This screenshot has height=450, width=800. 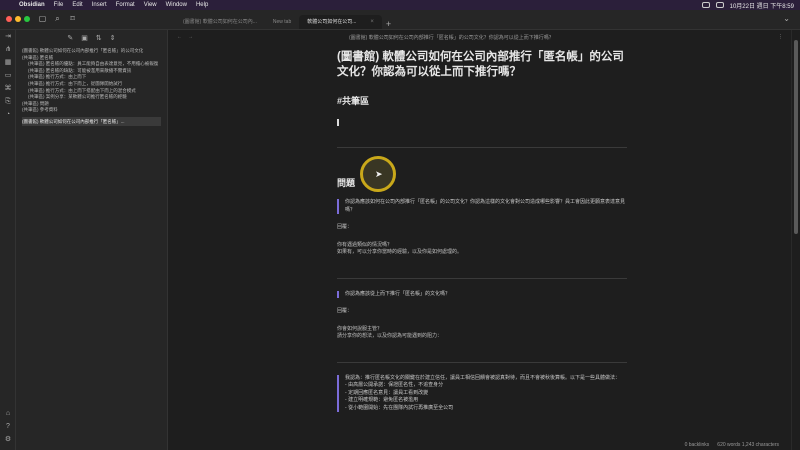 What do you see at coordinates (338, 122) in the screenshot?
I see `text-cursor` at bounding box center [338, 122].